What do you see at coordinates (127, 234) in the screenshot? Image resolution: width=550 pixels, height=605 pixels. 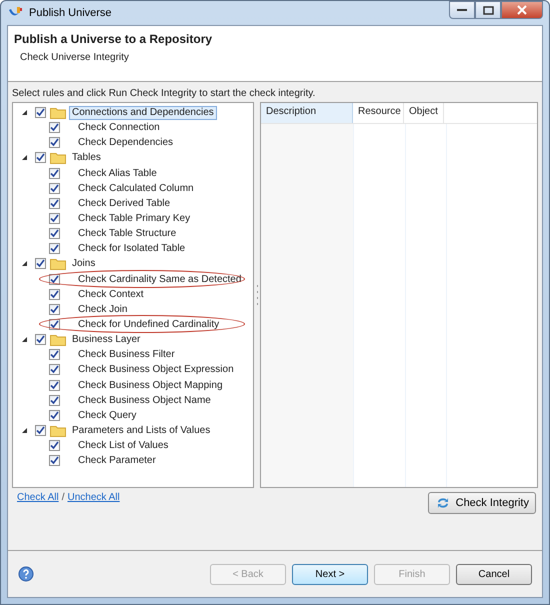 I see `tree-item: Check Table Structure` at bounding box center [127, 234].